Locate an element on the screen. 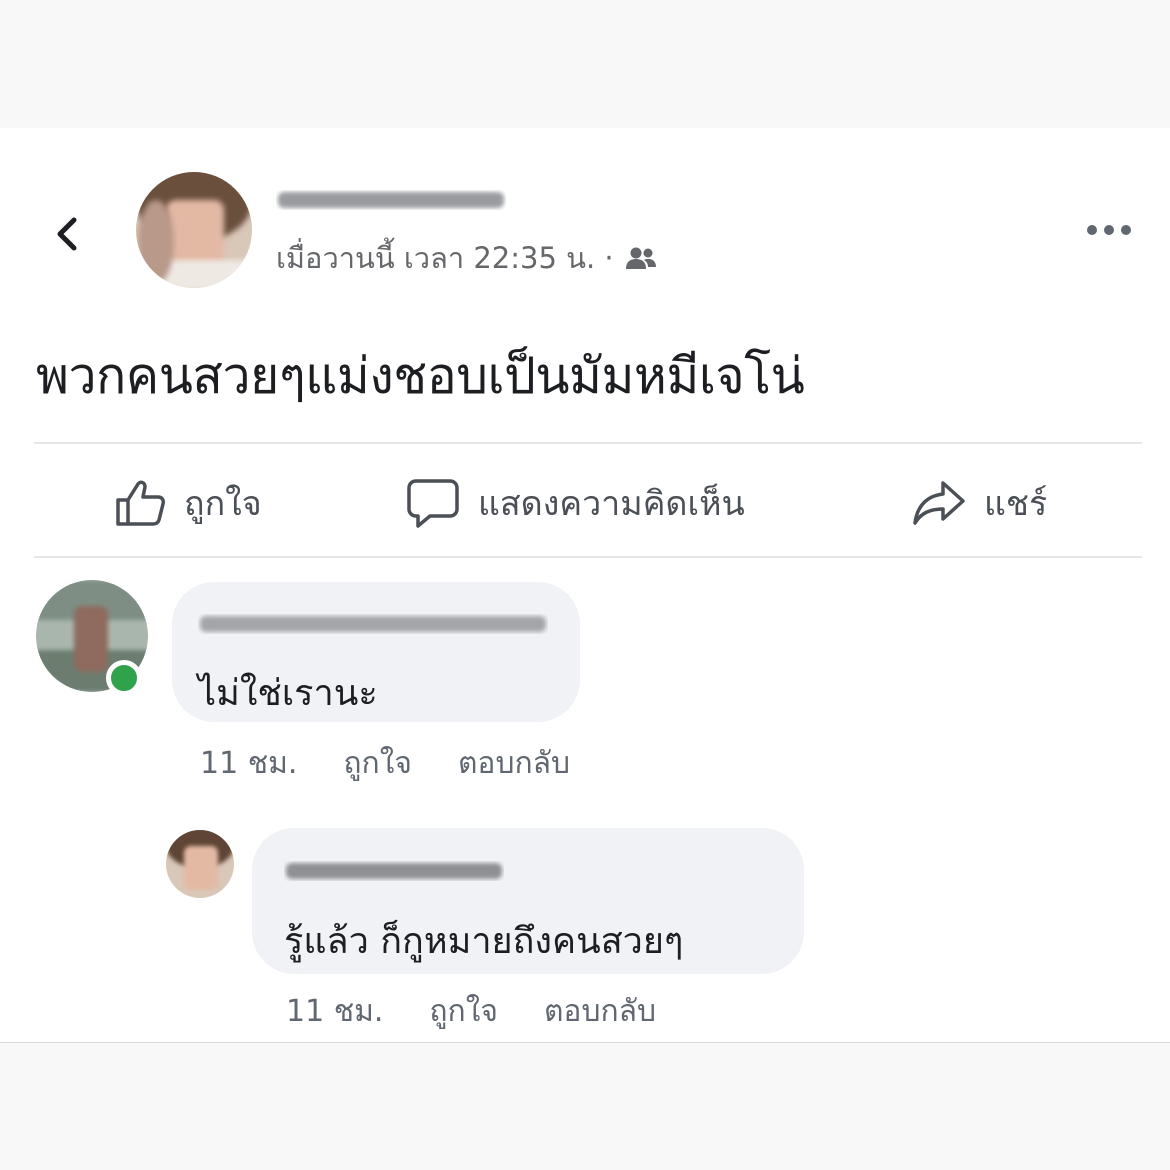 The height and width of the screenshot is (1170, 1170). thumbs-up-icon is located at coordinates (140, 503).